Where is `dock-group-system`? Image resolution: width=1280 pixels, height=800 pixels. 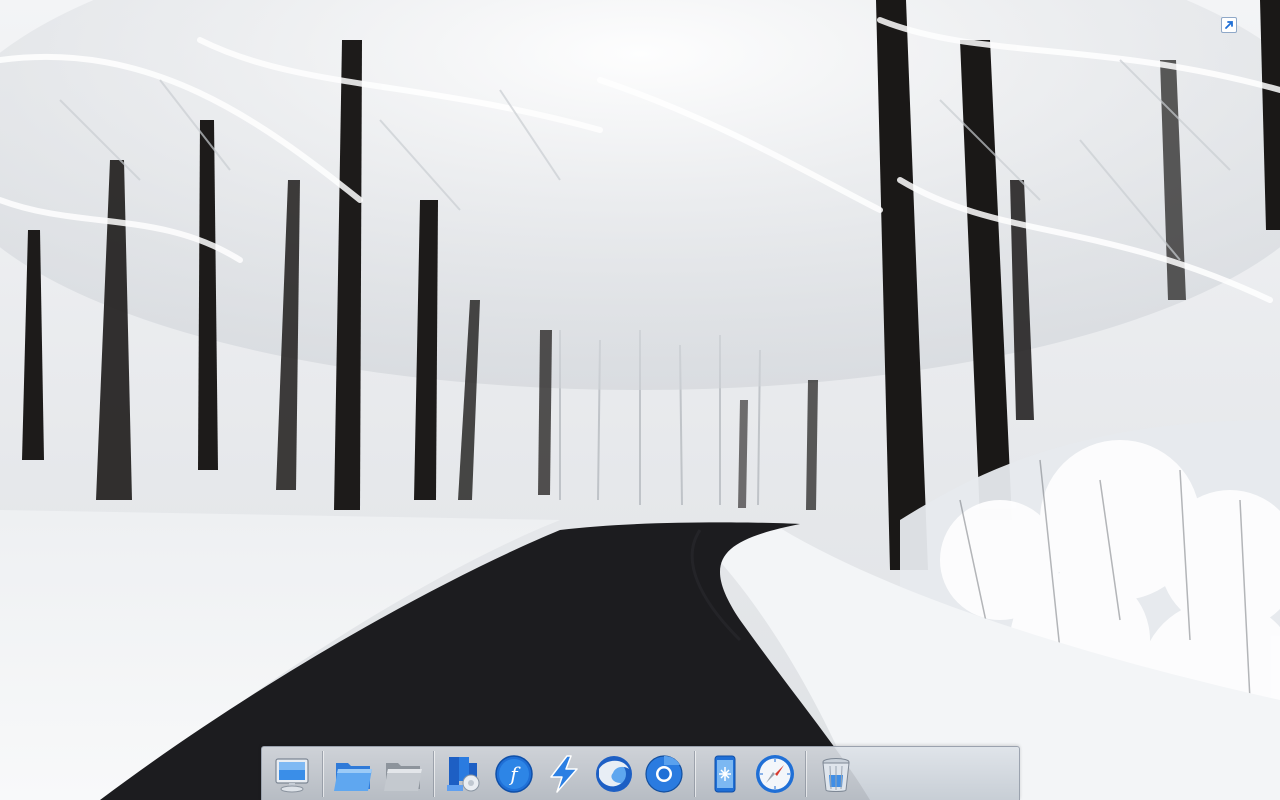 dock-group-system is located at coordinates (292, 773).